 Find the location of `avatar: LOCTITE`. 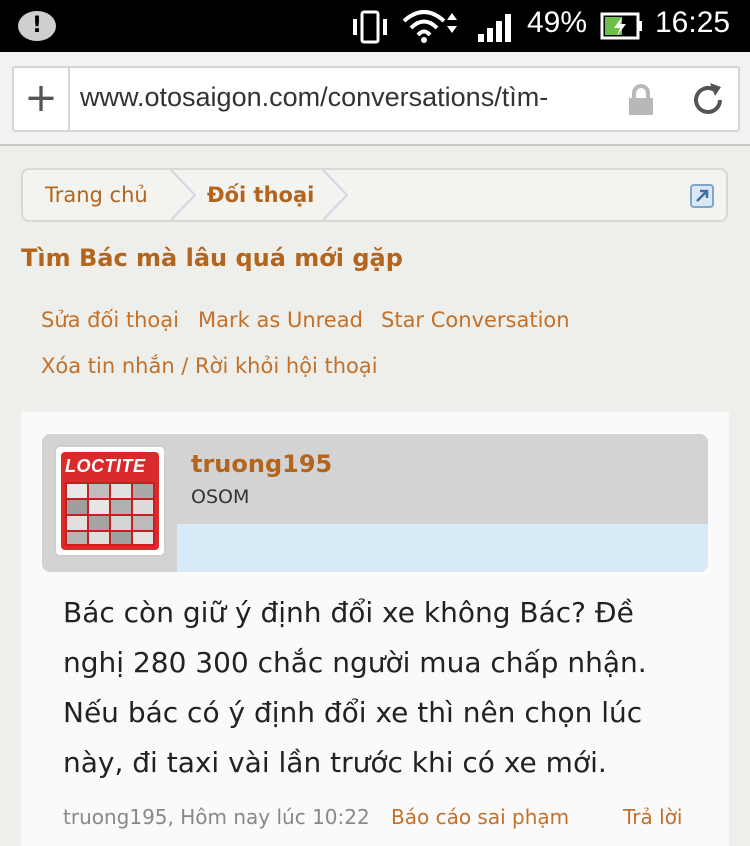

avatar: LOCTITE is located at coordinates (110, 501).